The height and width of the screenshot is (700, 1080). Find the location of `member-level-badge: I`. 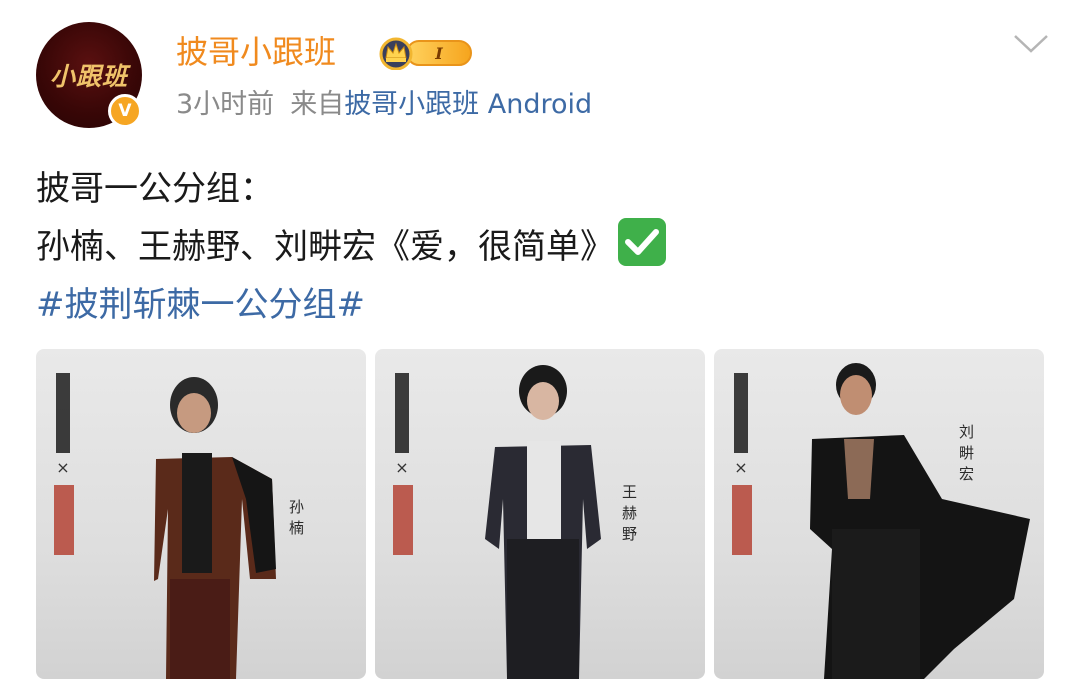

member-level-badge: I is located at coordinates (425, 52).